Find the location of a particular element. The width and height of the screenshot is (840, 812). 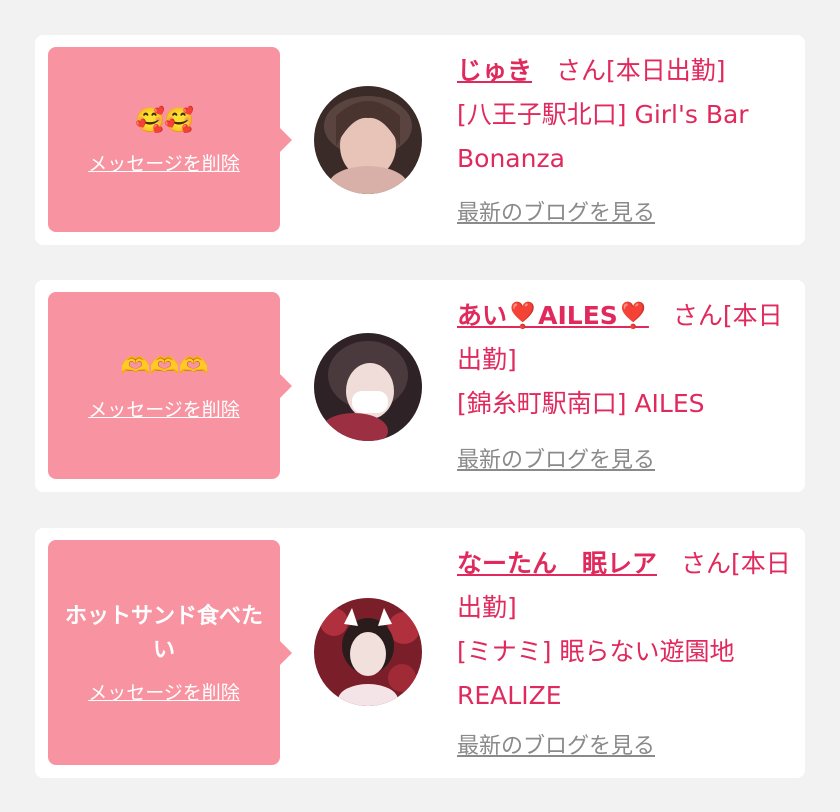

shop-name: [ミナミ] 眠らない遊園地 REALIZE is located at coordinates (596, 673).